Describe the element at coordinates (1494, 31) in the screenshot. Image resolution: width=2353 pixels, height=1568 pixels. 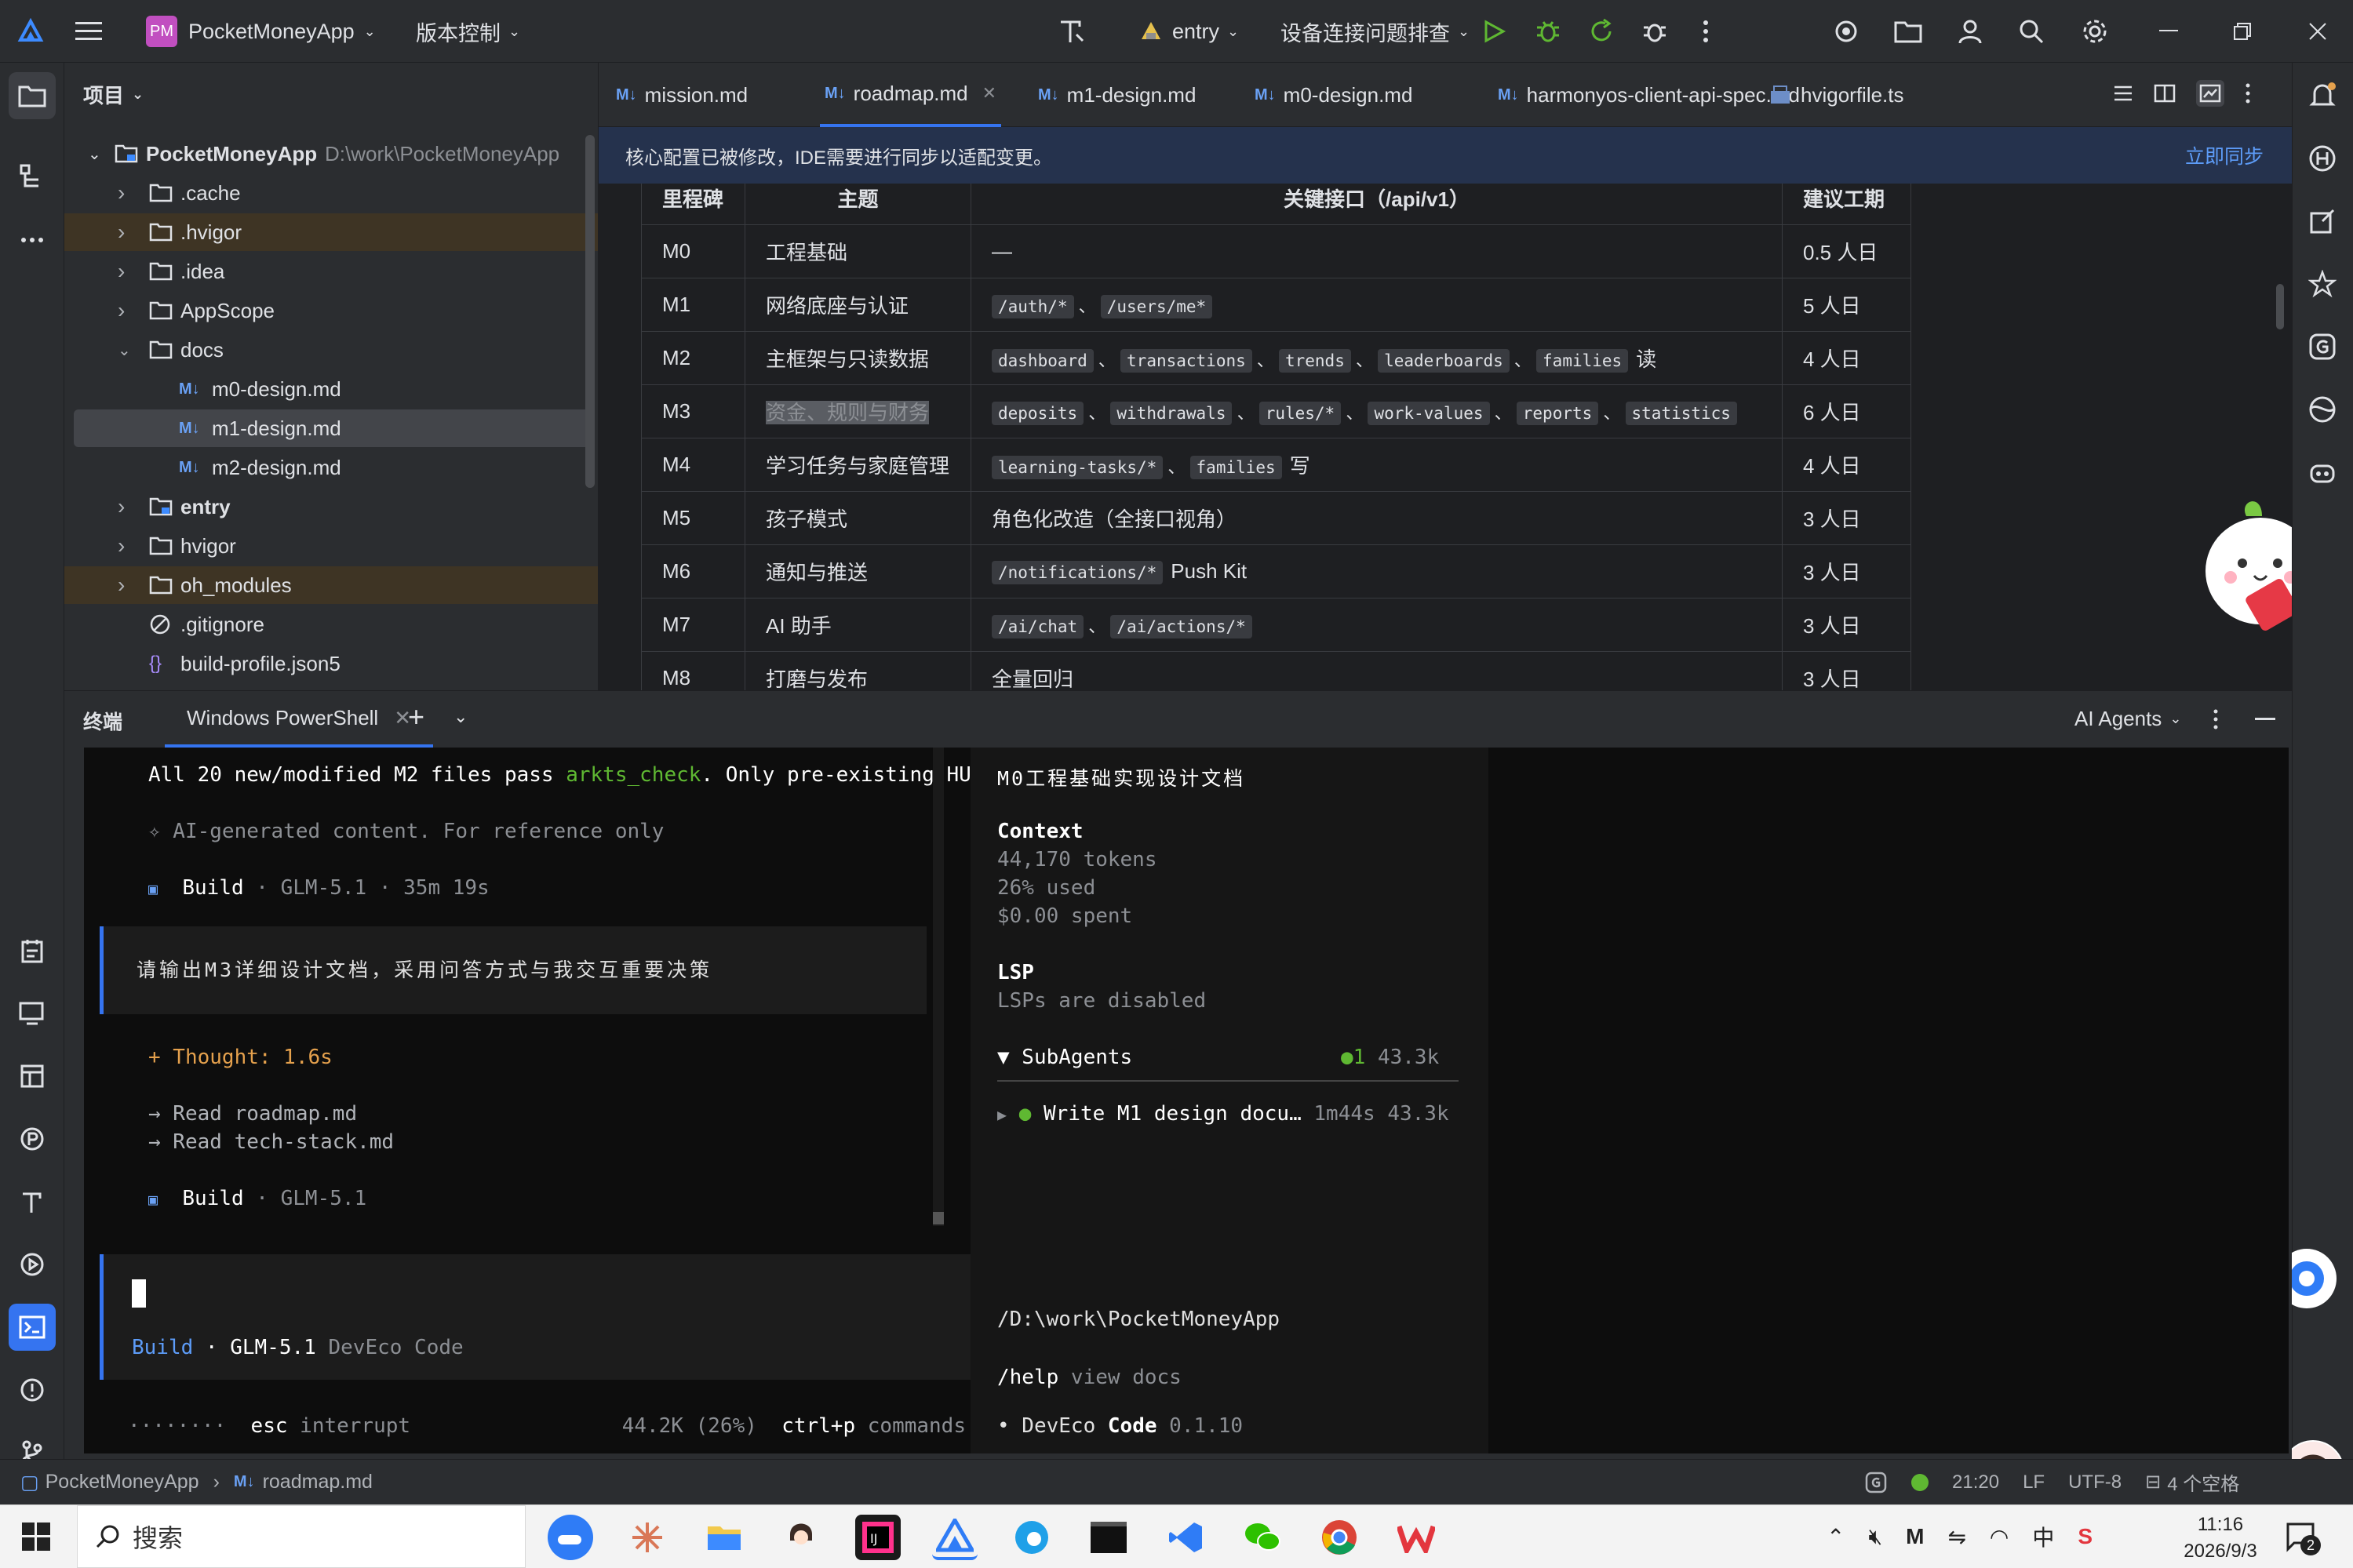
I see `run-icon` at that location.